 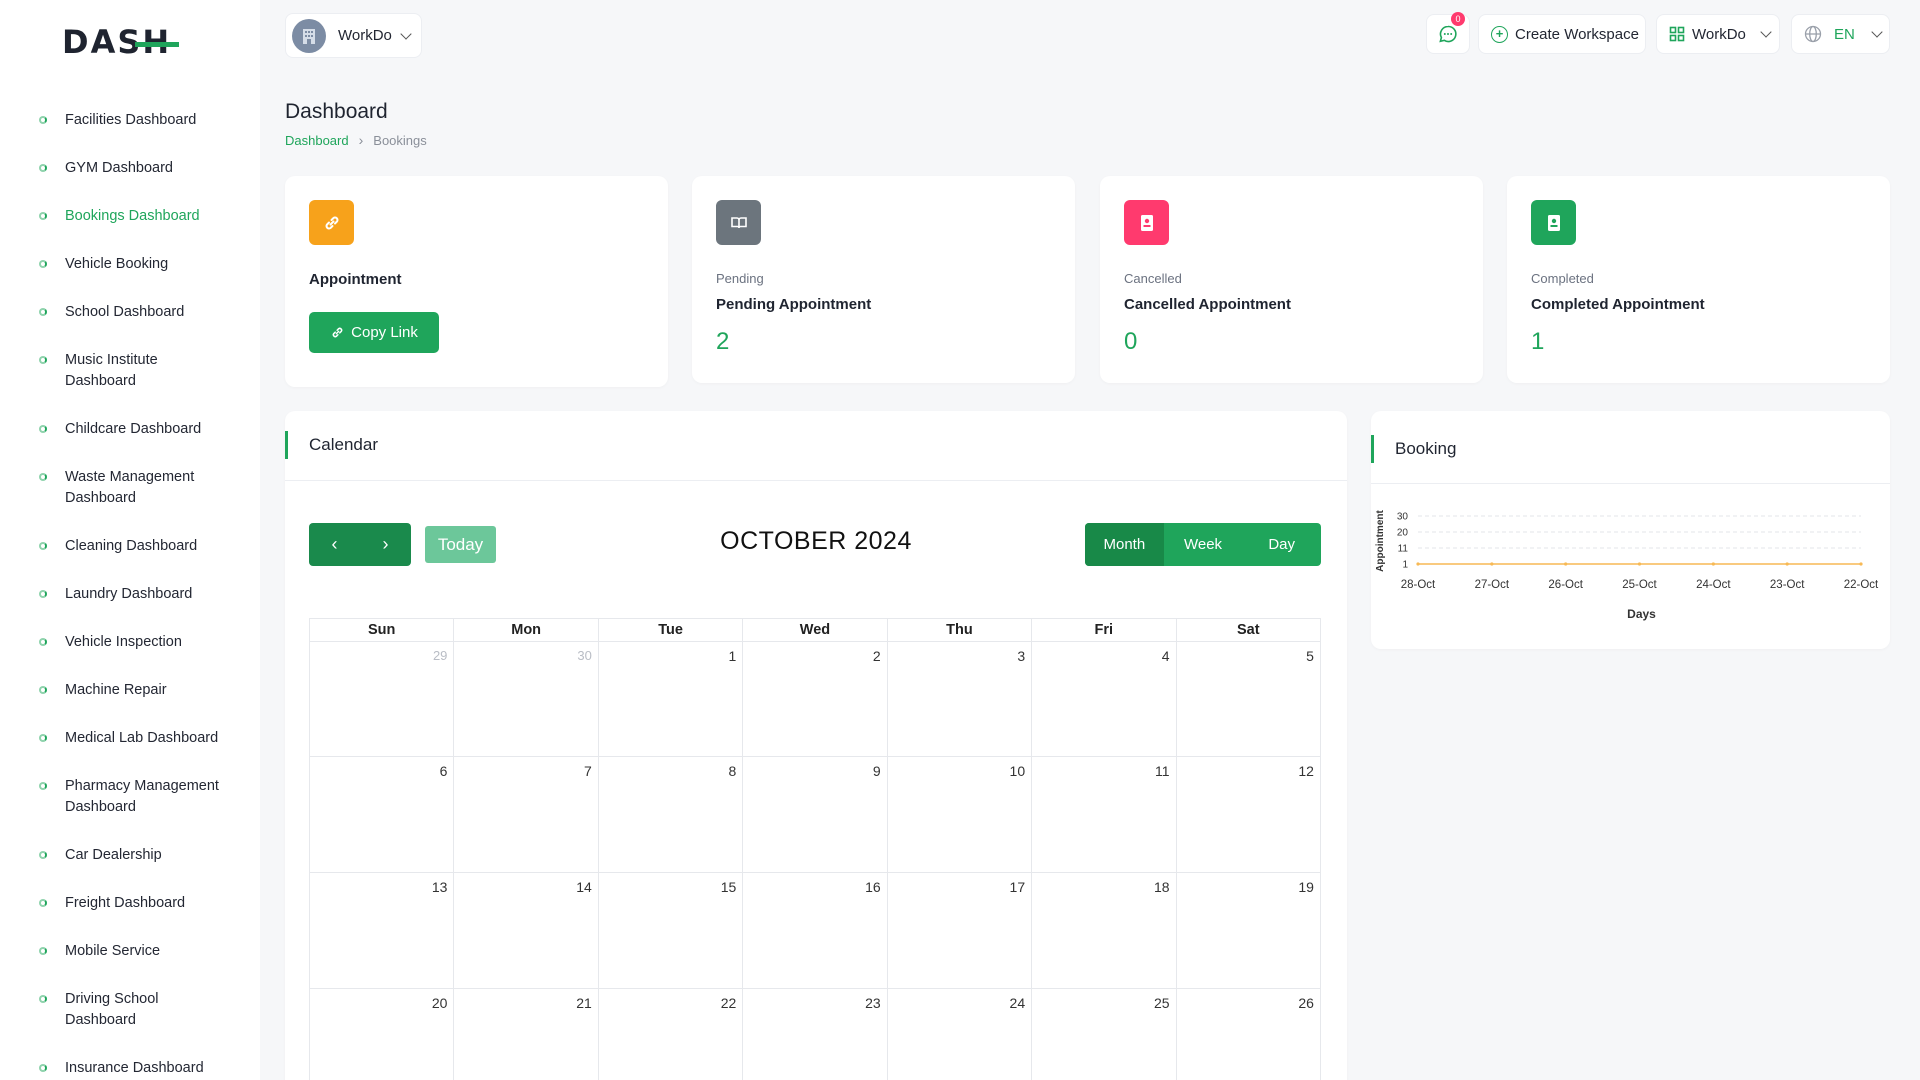 What do you see at coordinates (381, 699) in the screenshot?
I see `calendar-day-cell: 29` at bounding box center [381, 699].